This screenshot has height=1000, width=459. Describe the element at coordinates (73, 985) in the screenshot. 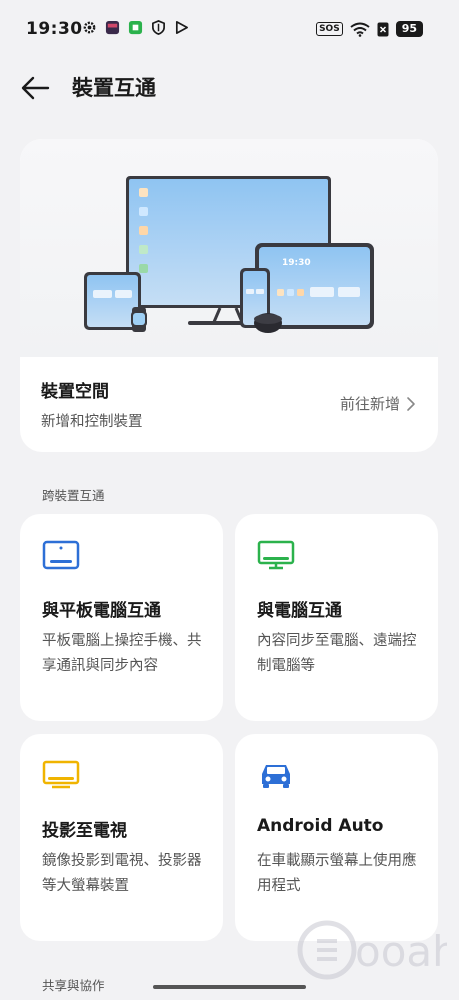

I see `section-share: 共享與協作` at that location.